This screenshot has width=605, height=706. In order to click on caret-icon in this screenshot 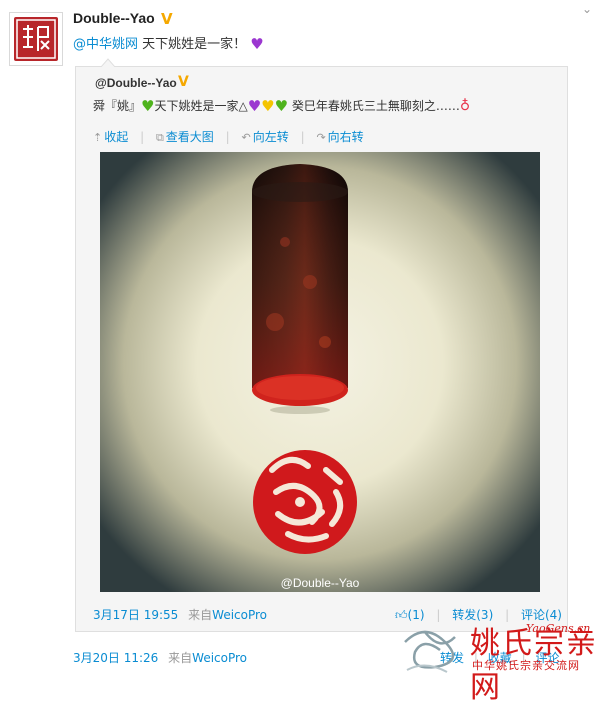, I will do `click(108, 62)`.